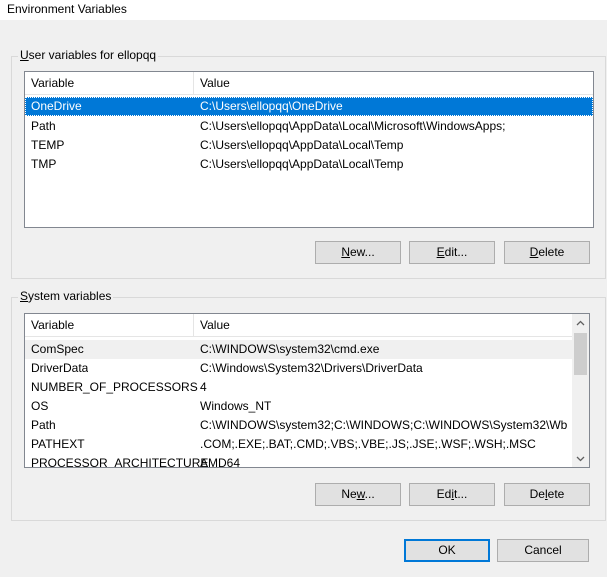  I want to click on list-item: OneDrive C:\Users\ellopqq\OneDrive, so click(309, 106).